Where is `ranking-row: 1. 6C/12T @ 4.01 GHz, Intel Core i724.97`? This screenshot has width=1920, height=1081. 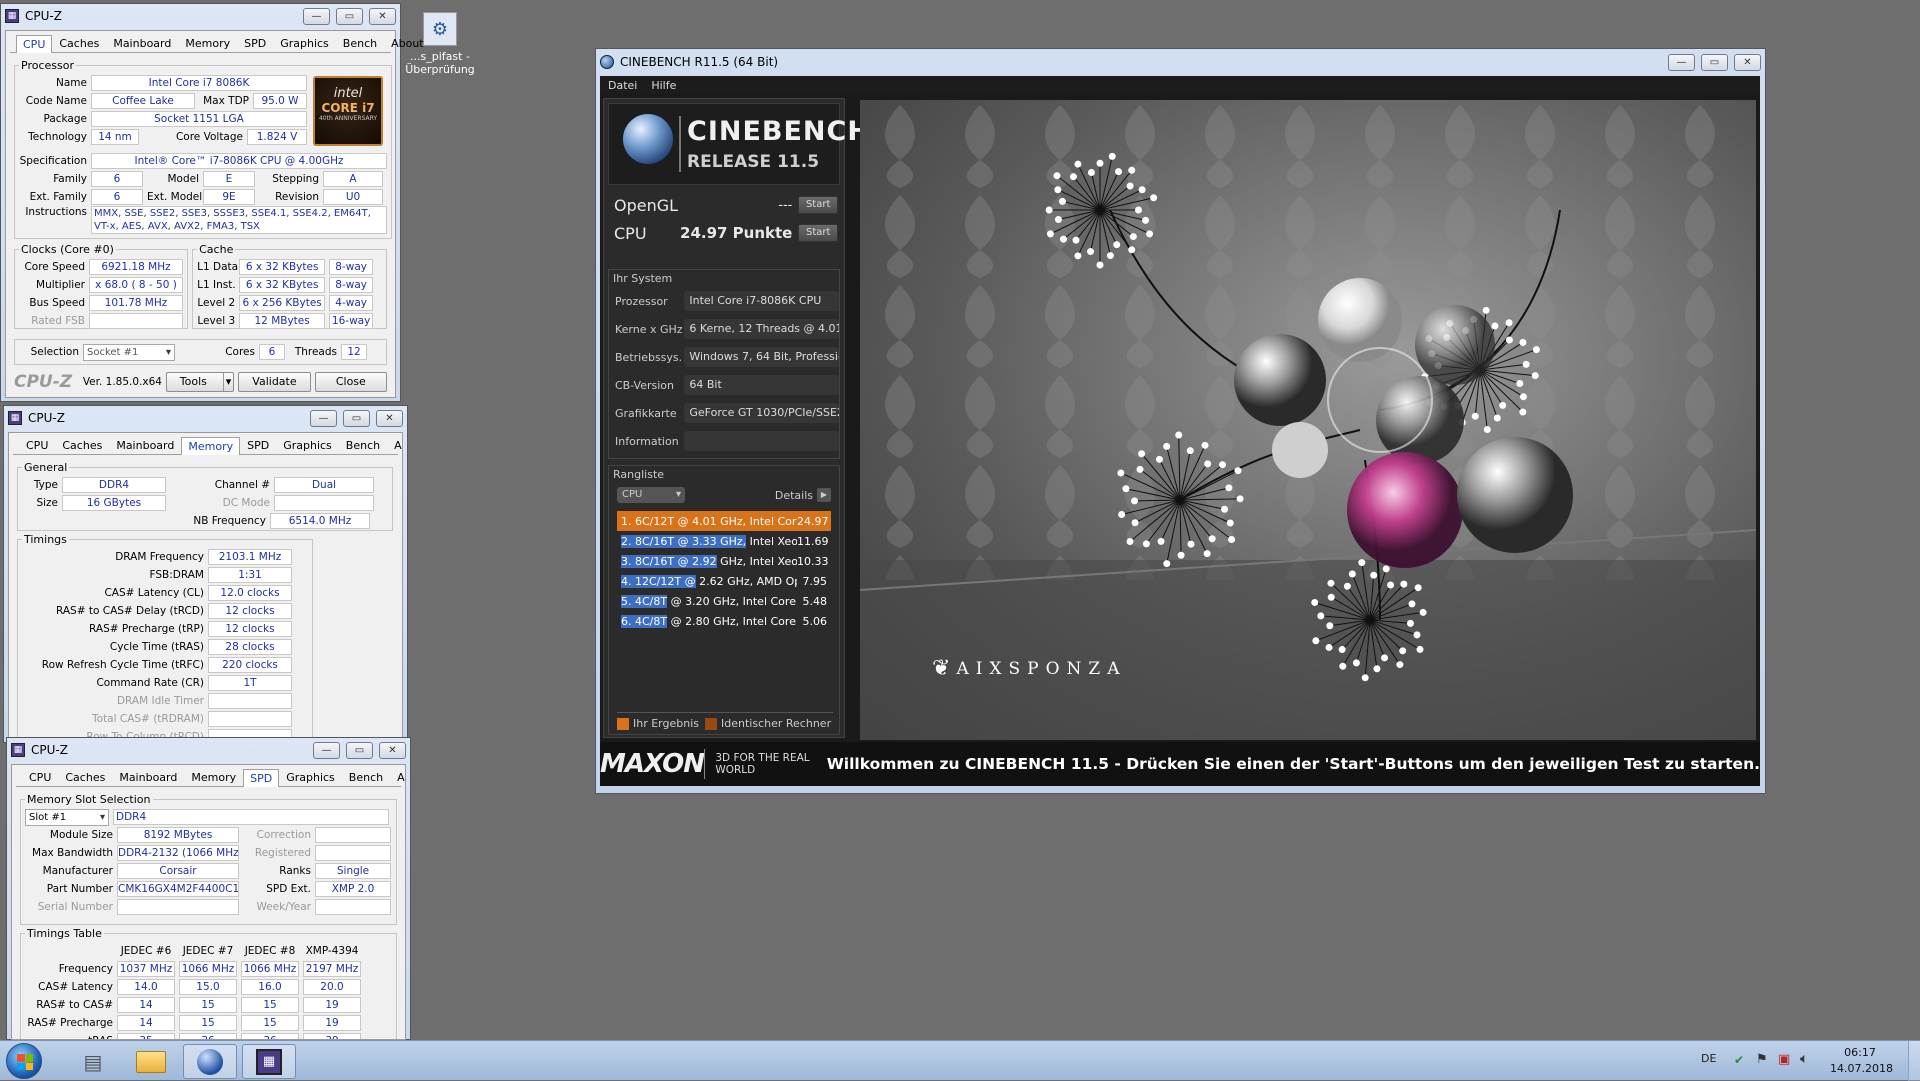
ranking-row: 1. 6C/12T @ 4.01 GHz, Intel Core i724.97 is located at coordinates (724, 521).